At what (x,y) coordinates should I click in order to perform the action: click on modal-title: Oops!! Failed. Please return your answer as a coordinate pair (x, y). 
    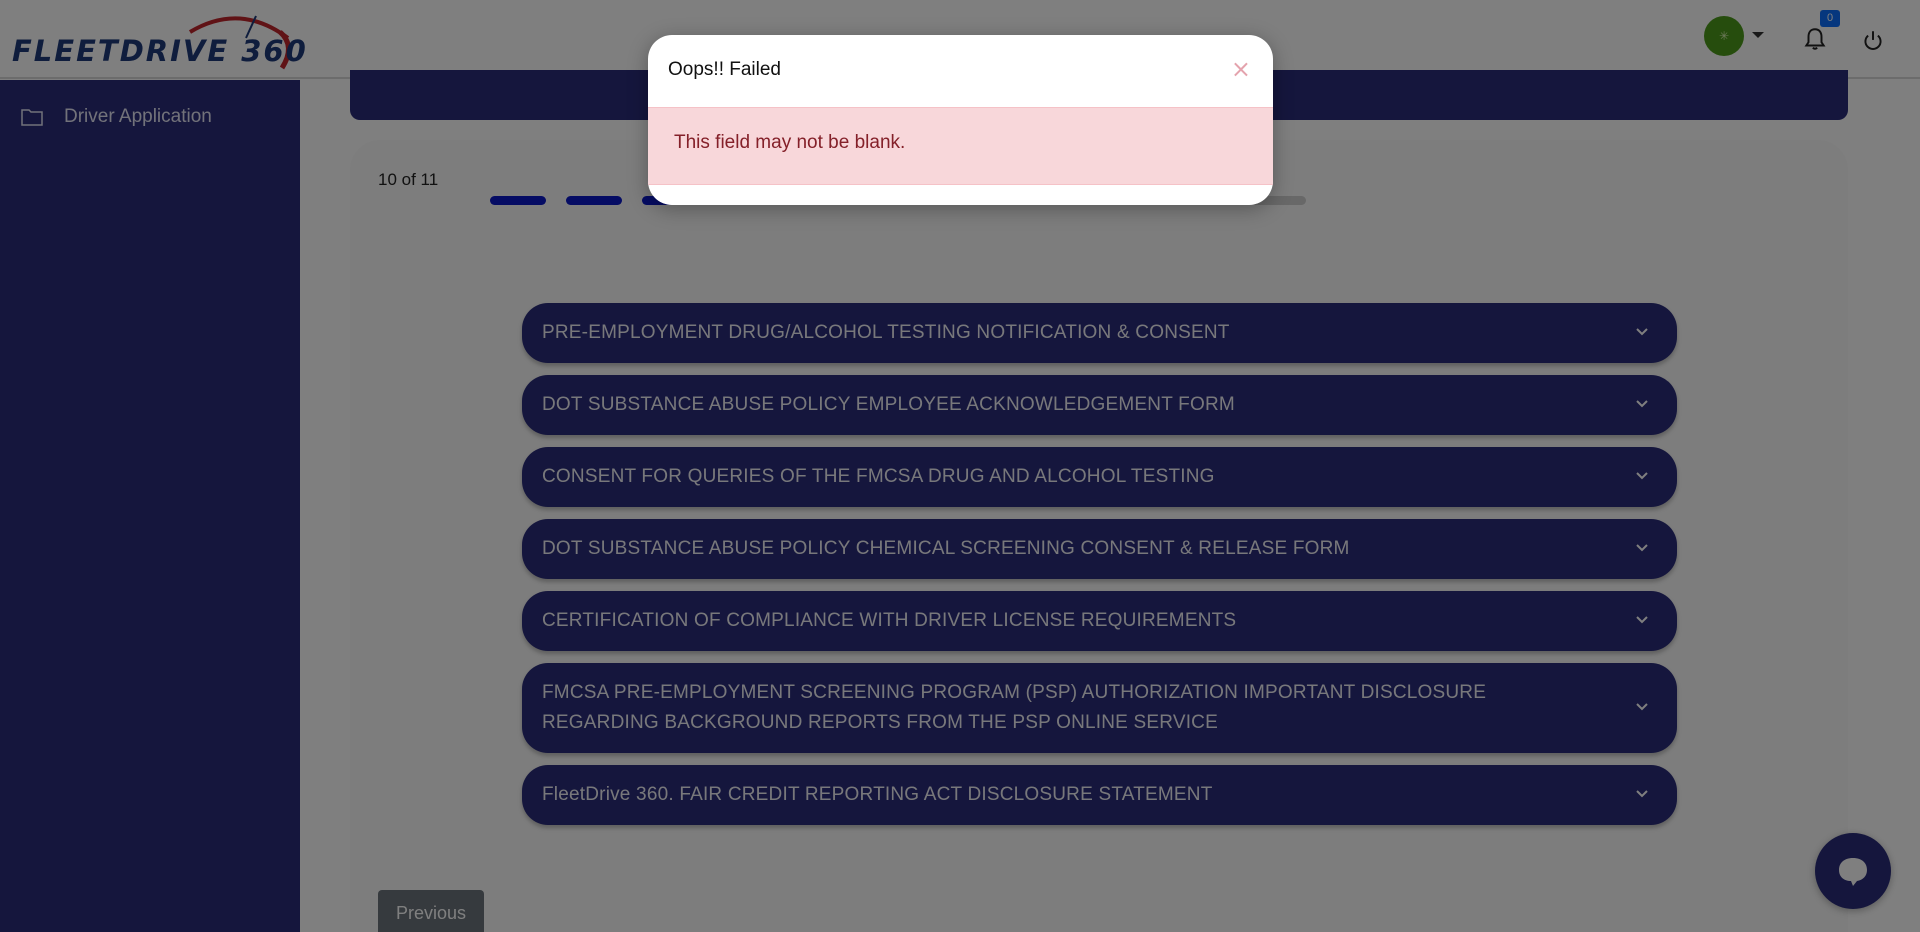
    Looking at the image, I should click on (724, 69).